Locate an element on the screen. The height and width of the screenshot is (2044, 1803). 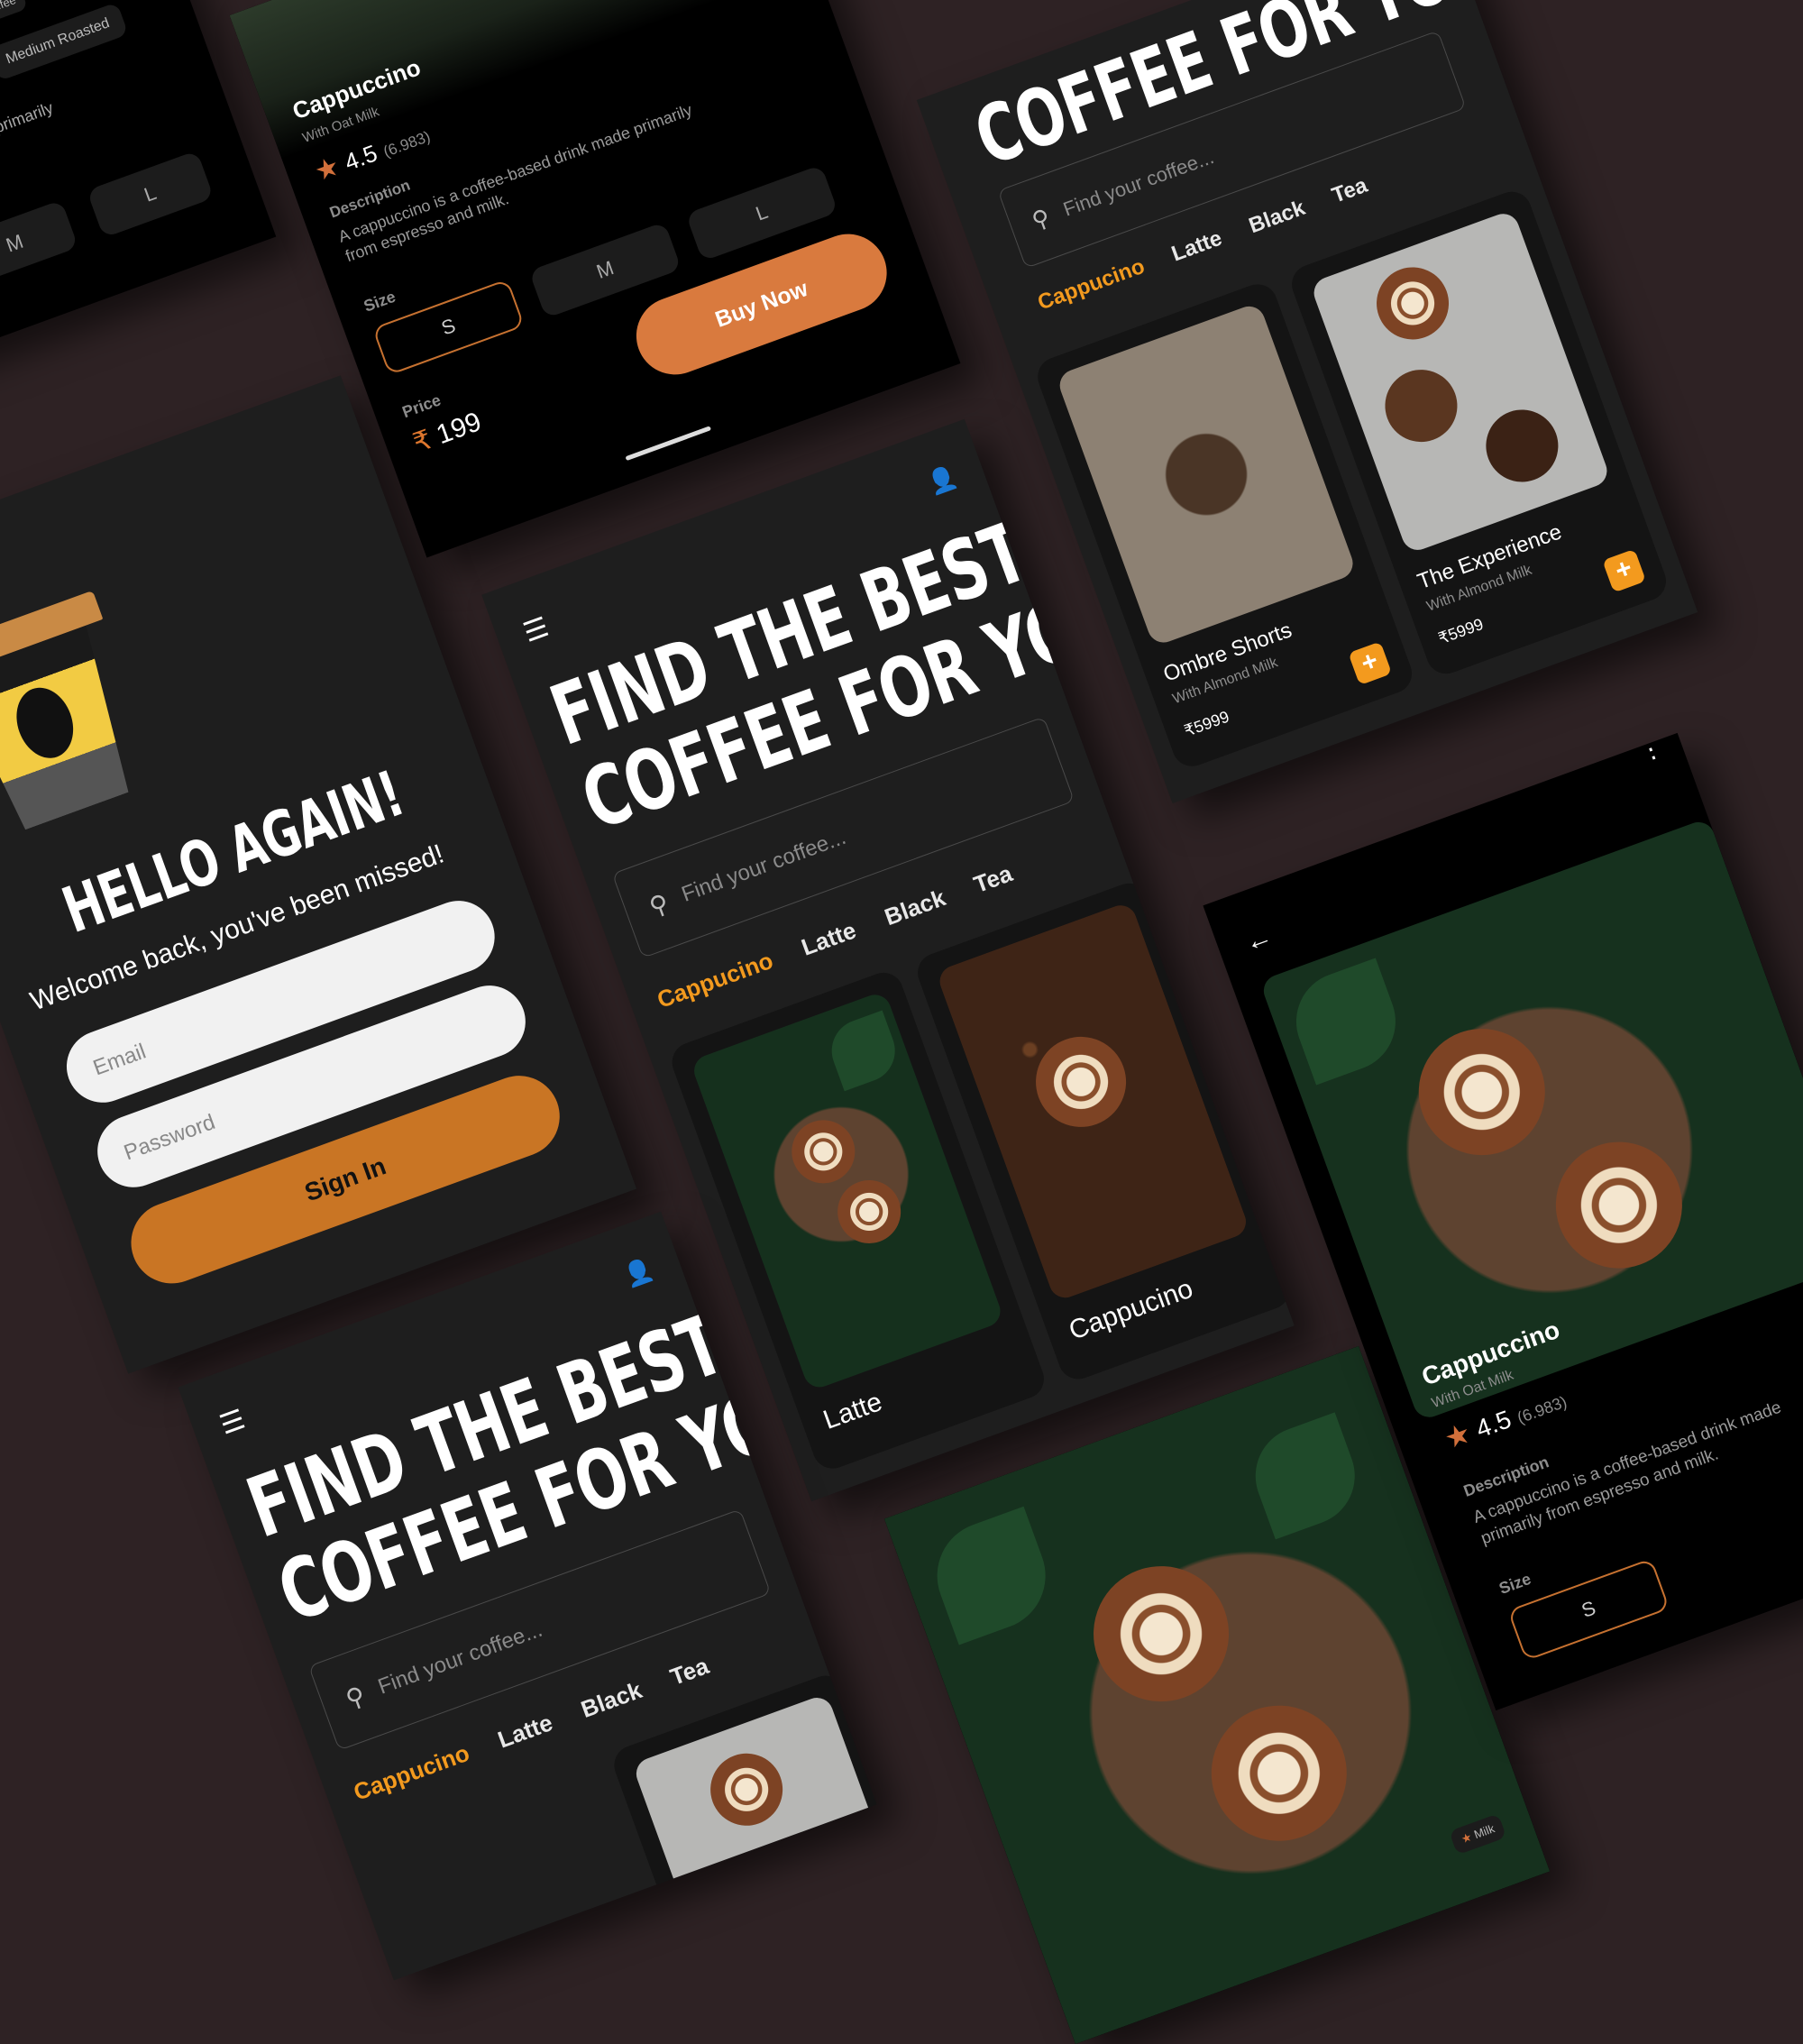
size-button-m: M is located at coordinates (39, 243).